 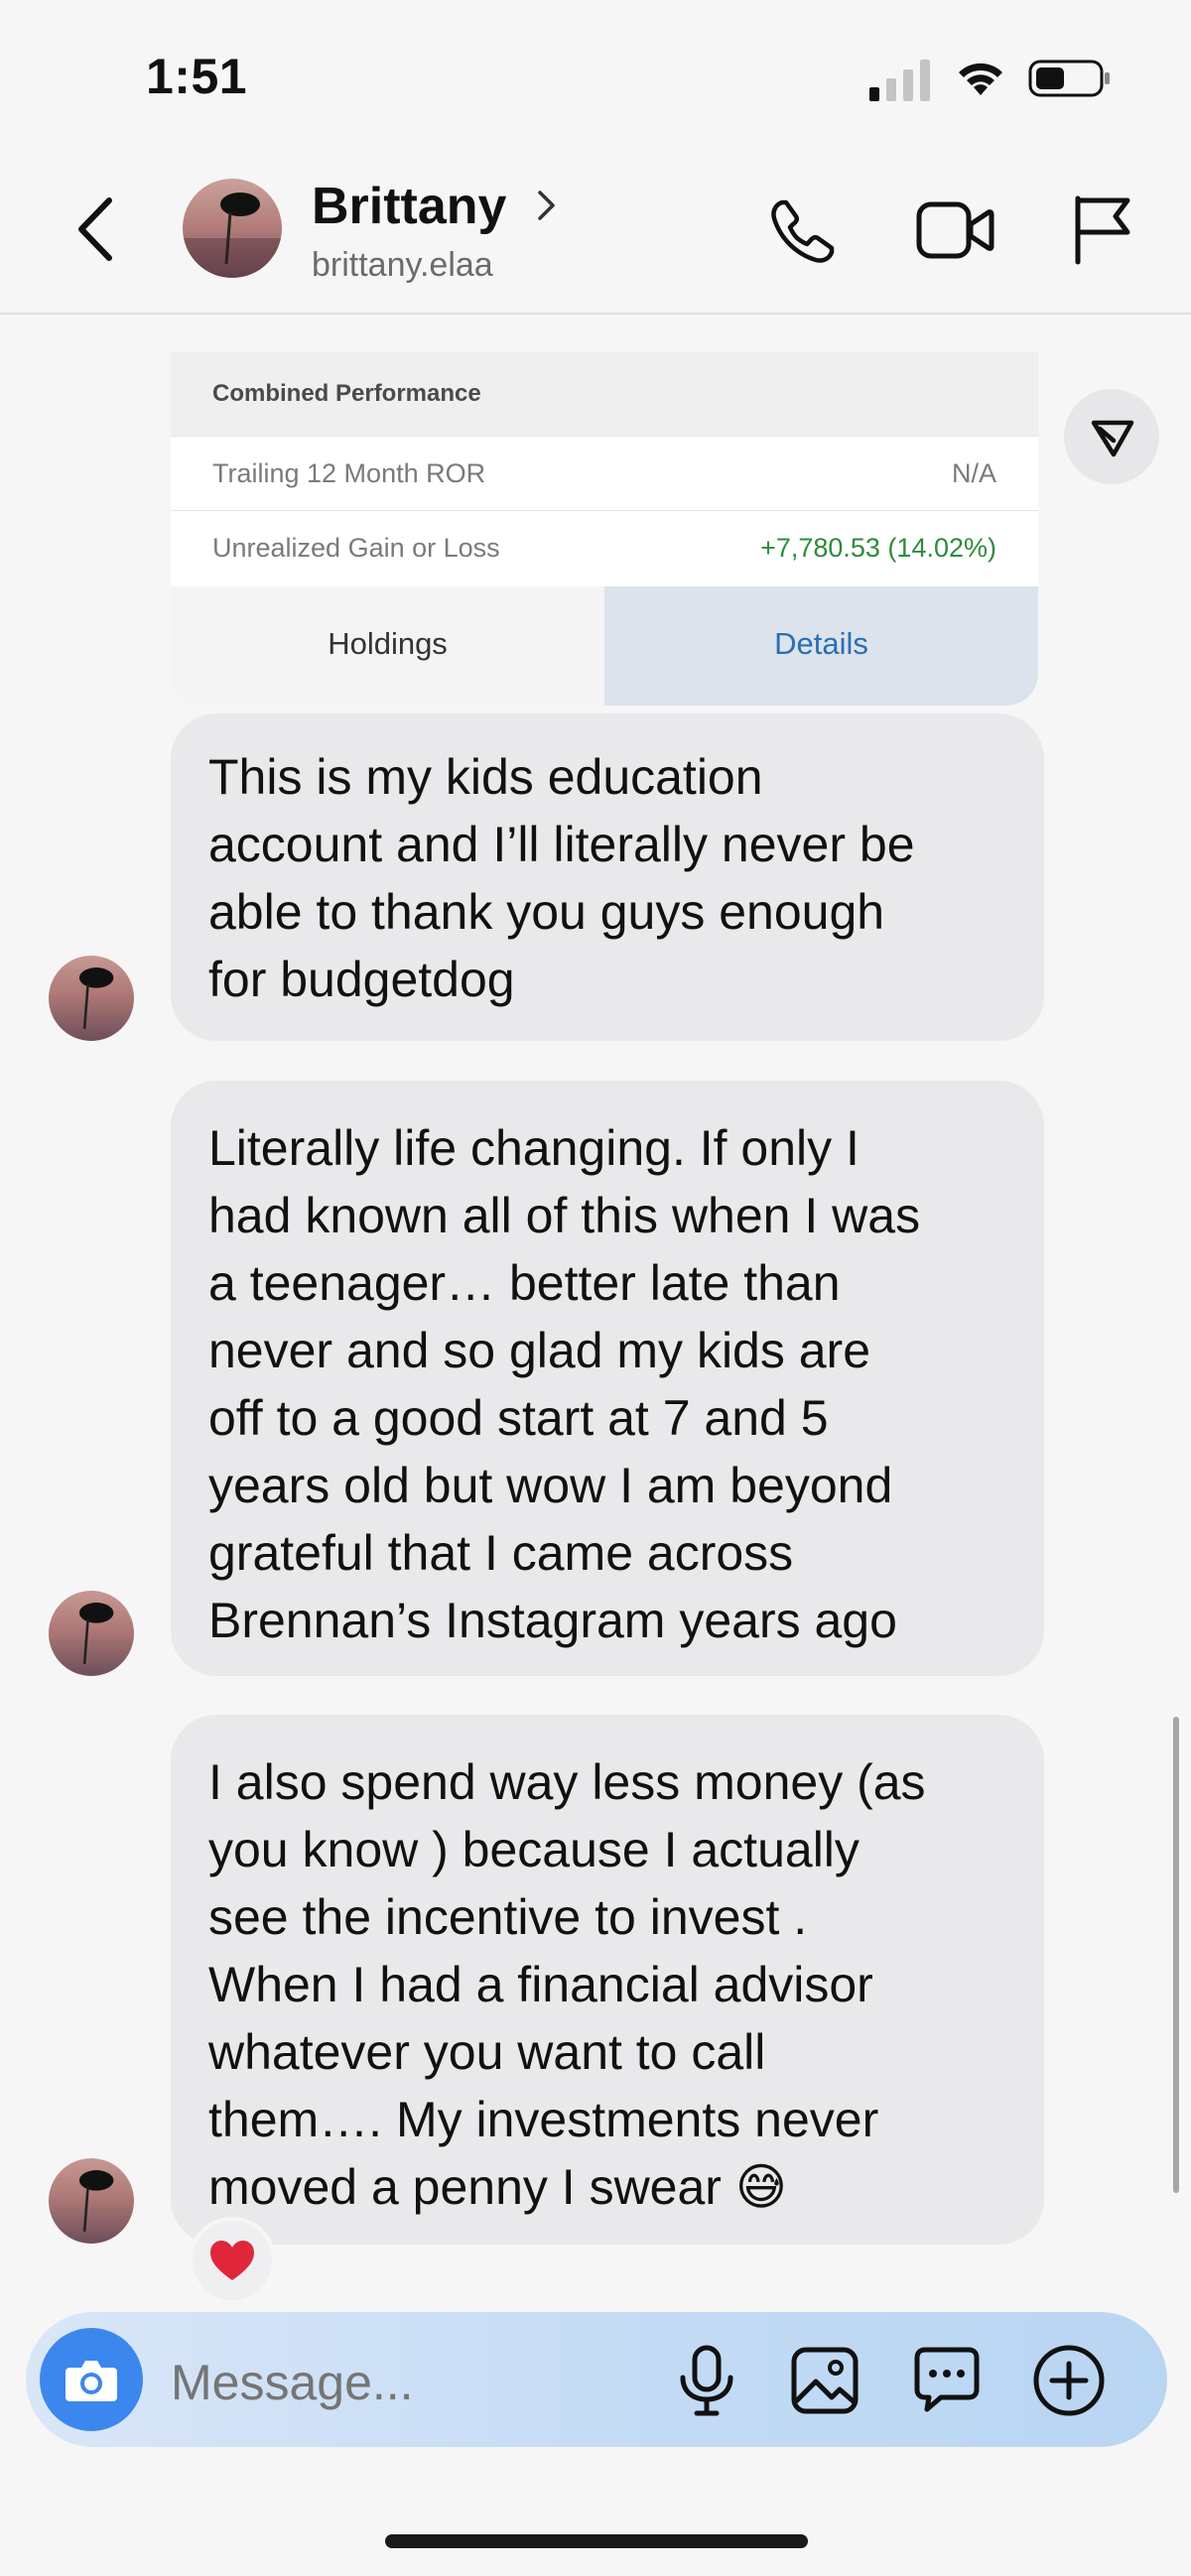 I want to click on message-line: grateful that I came across, so click(x=501, y=1553).